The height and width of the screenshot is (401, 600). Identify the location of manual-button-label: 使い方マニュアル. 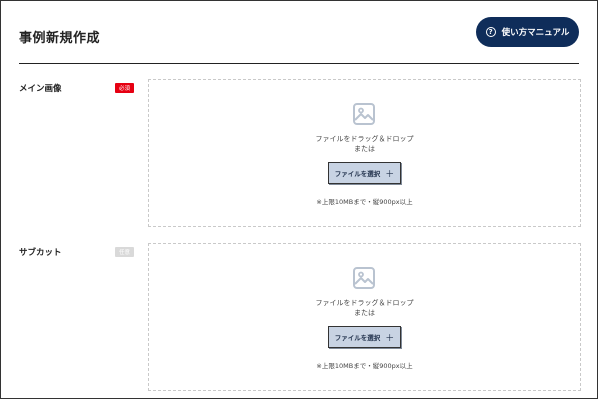
(535, 33).